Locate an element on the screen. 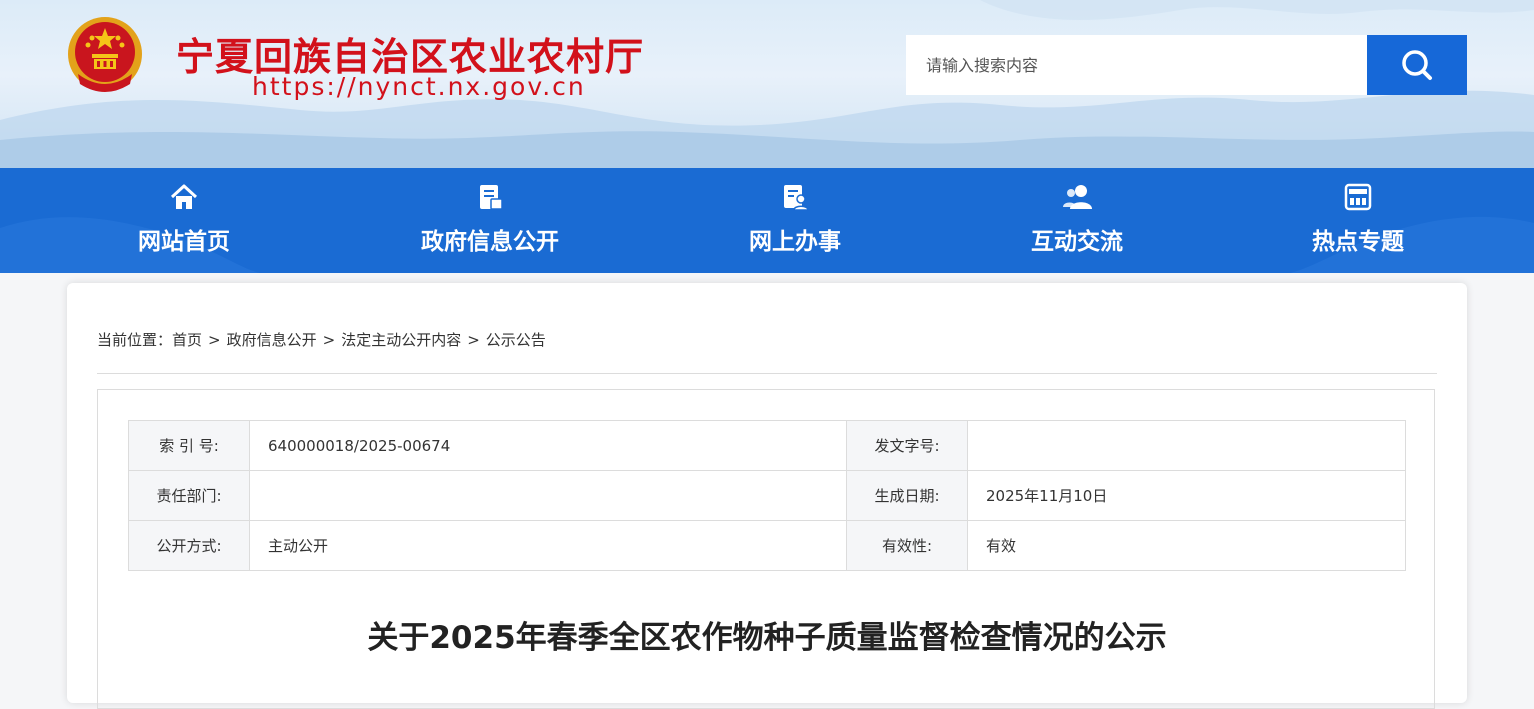 The width and height of the screenshot is (1534, 709). disclosure-method-label: 公开方式: is located at coordinates (189, 545).